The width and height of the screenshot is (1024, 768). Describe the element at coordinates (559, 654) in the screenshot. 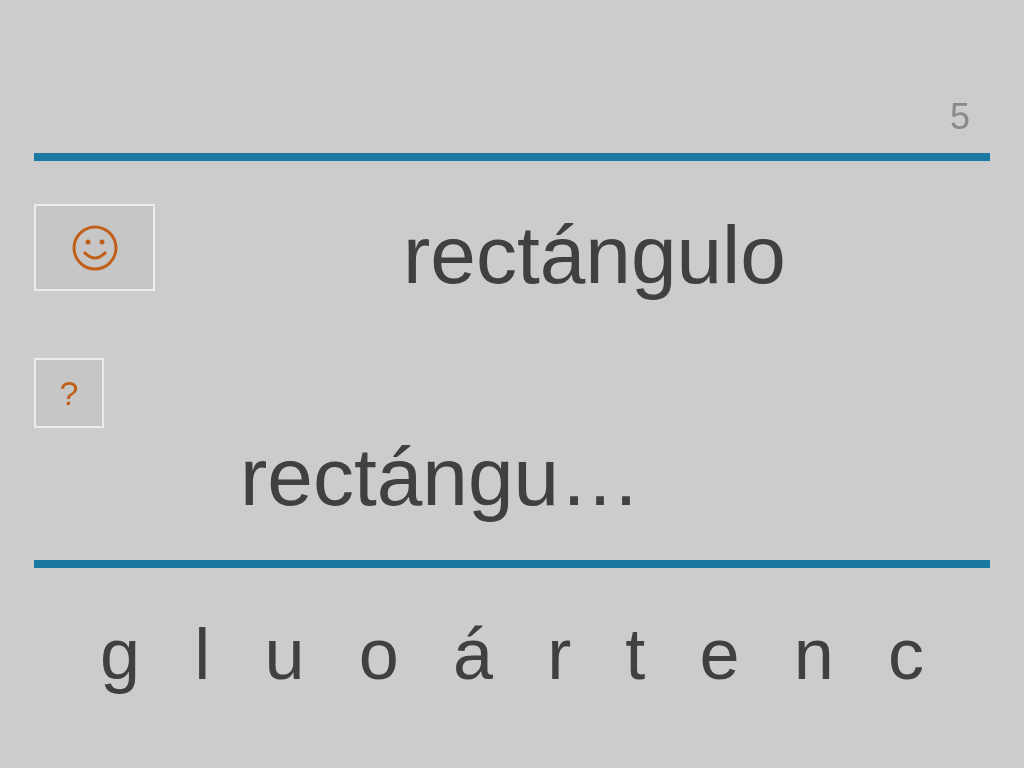

I see `letter-tile: r` at that location.